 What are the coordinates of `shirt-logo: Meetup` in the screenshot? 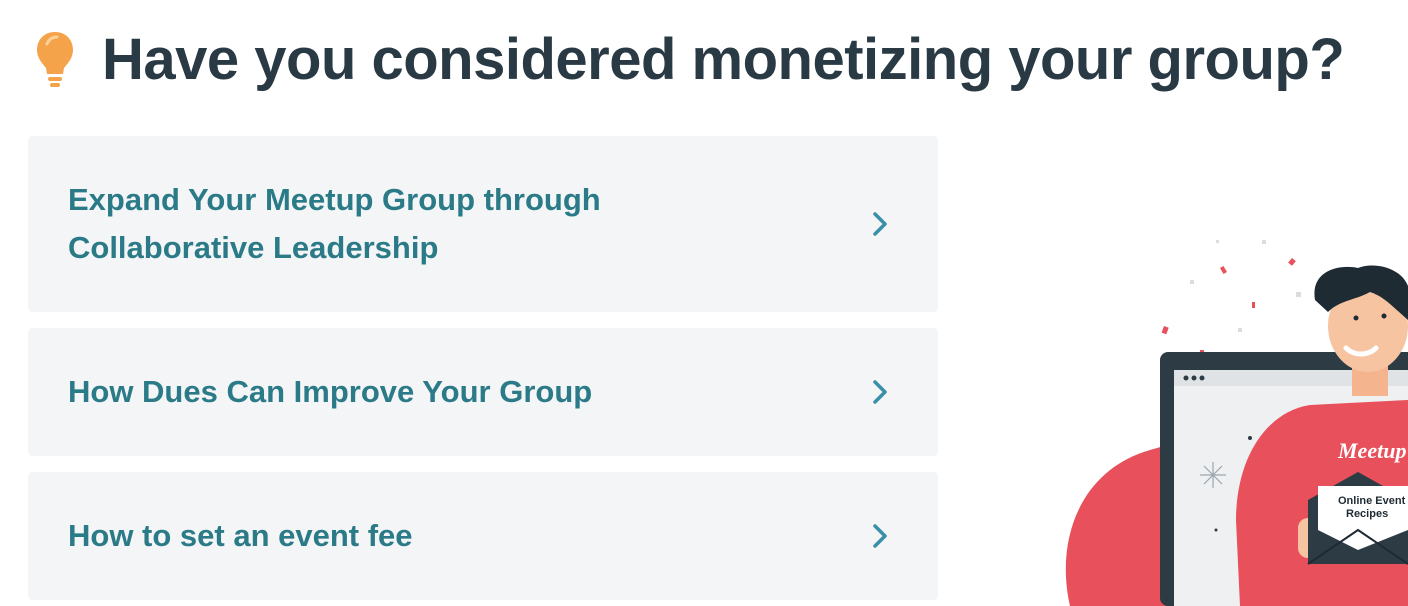 It's located at (1371, 450).